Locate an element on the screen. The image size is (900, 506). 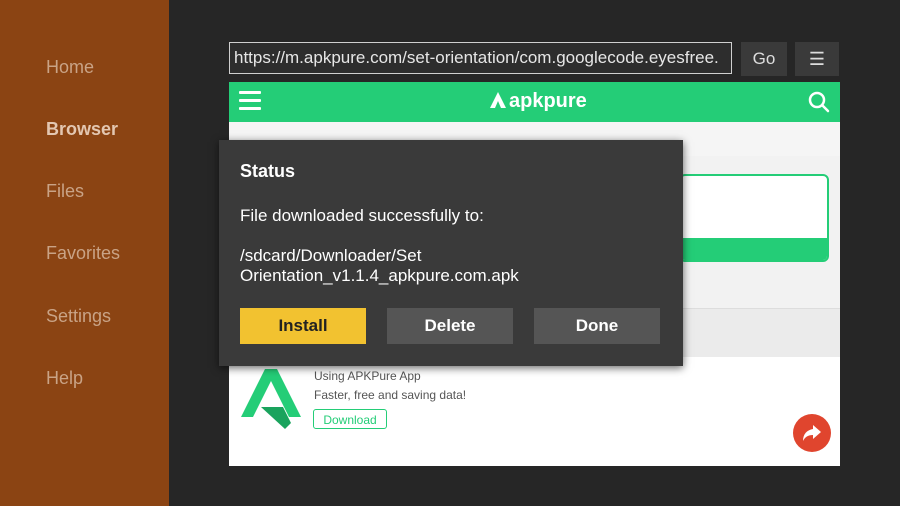
sidebar-item-settings: Settings is located at coordinates (78, 316).